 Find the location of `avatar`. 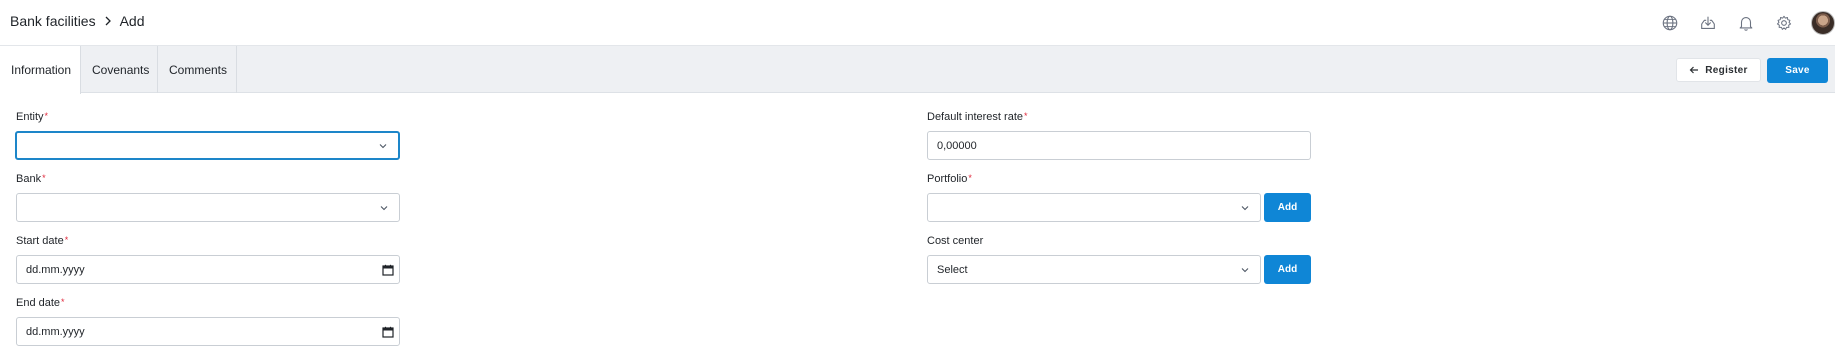

avatar is located at coordinates (1823, 23).